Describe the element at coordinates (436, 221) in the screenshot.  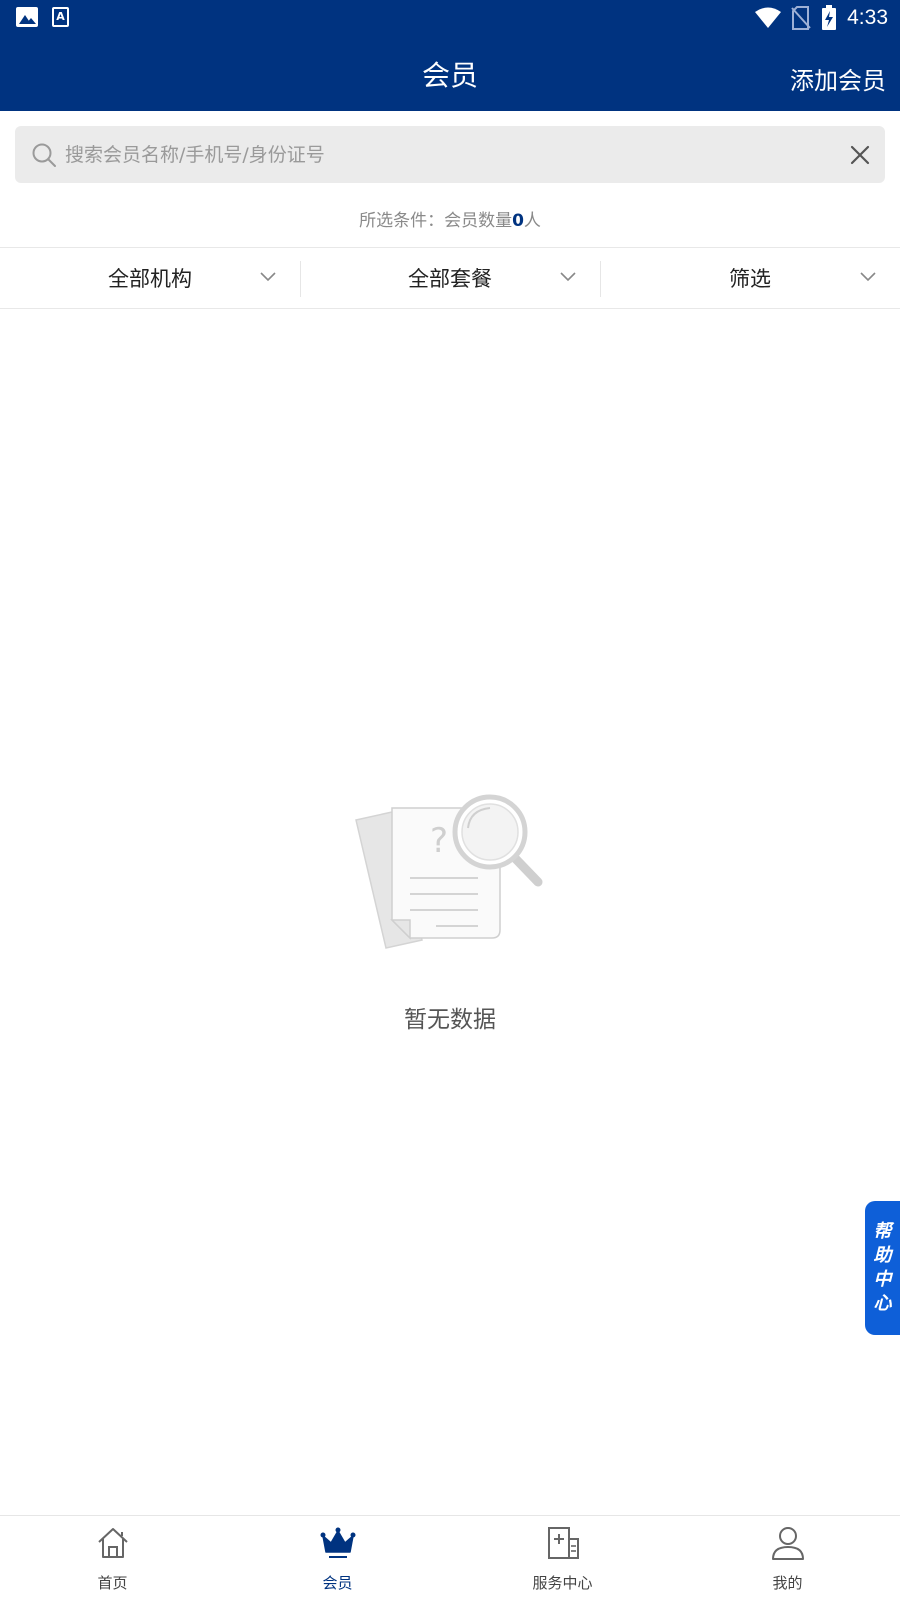
I see `condition-prefix: 所选条件：会员数量` at that location.